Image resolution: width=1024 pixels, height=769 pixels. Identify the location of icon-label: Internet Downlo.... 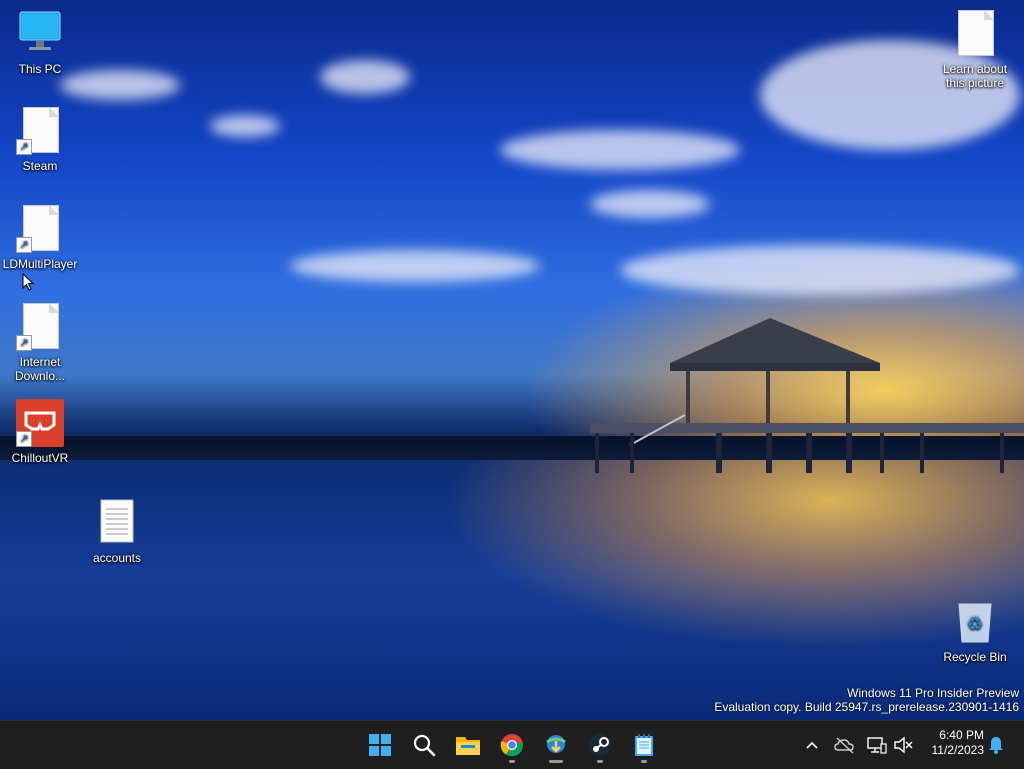
(40, 369).